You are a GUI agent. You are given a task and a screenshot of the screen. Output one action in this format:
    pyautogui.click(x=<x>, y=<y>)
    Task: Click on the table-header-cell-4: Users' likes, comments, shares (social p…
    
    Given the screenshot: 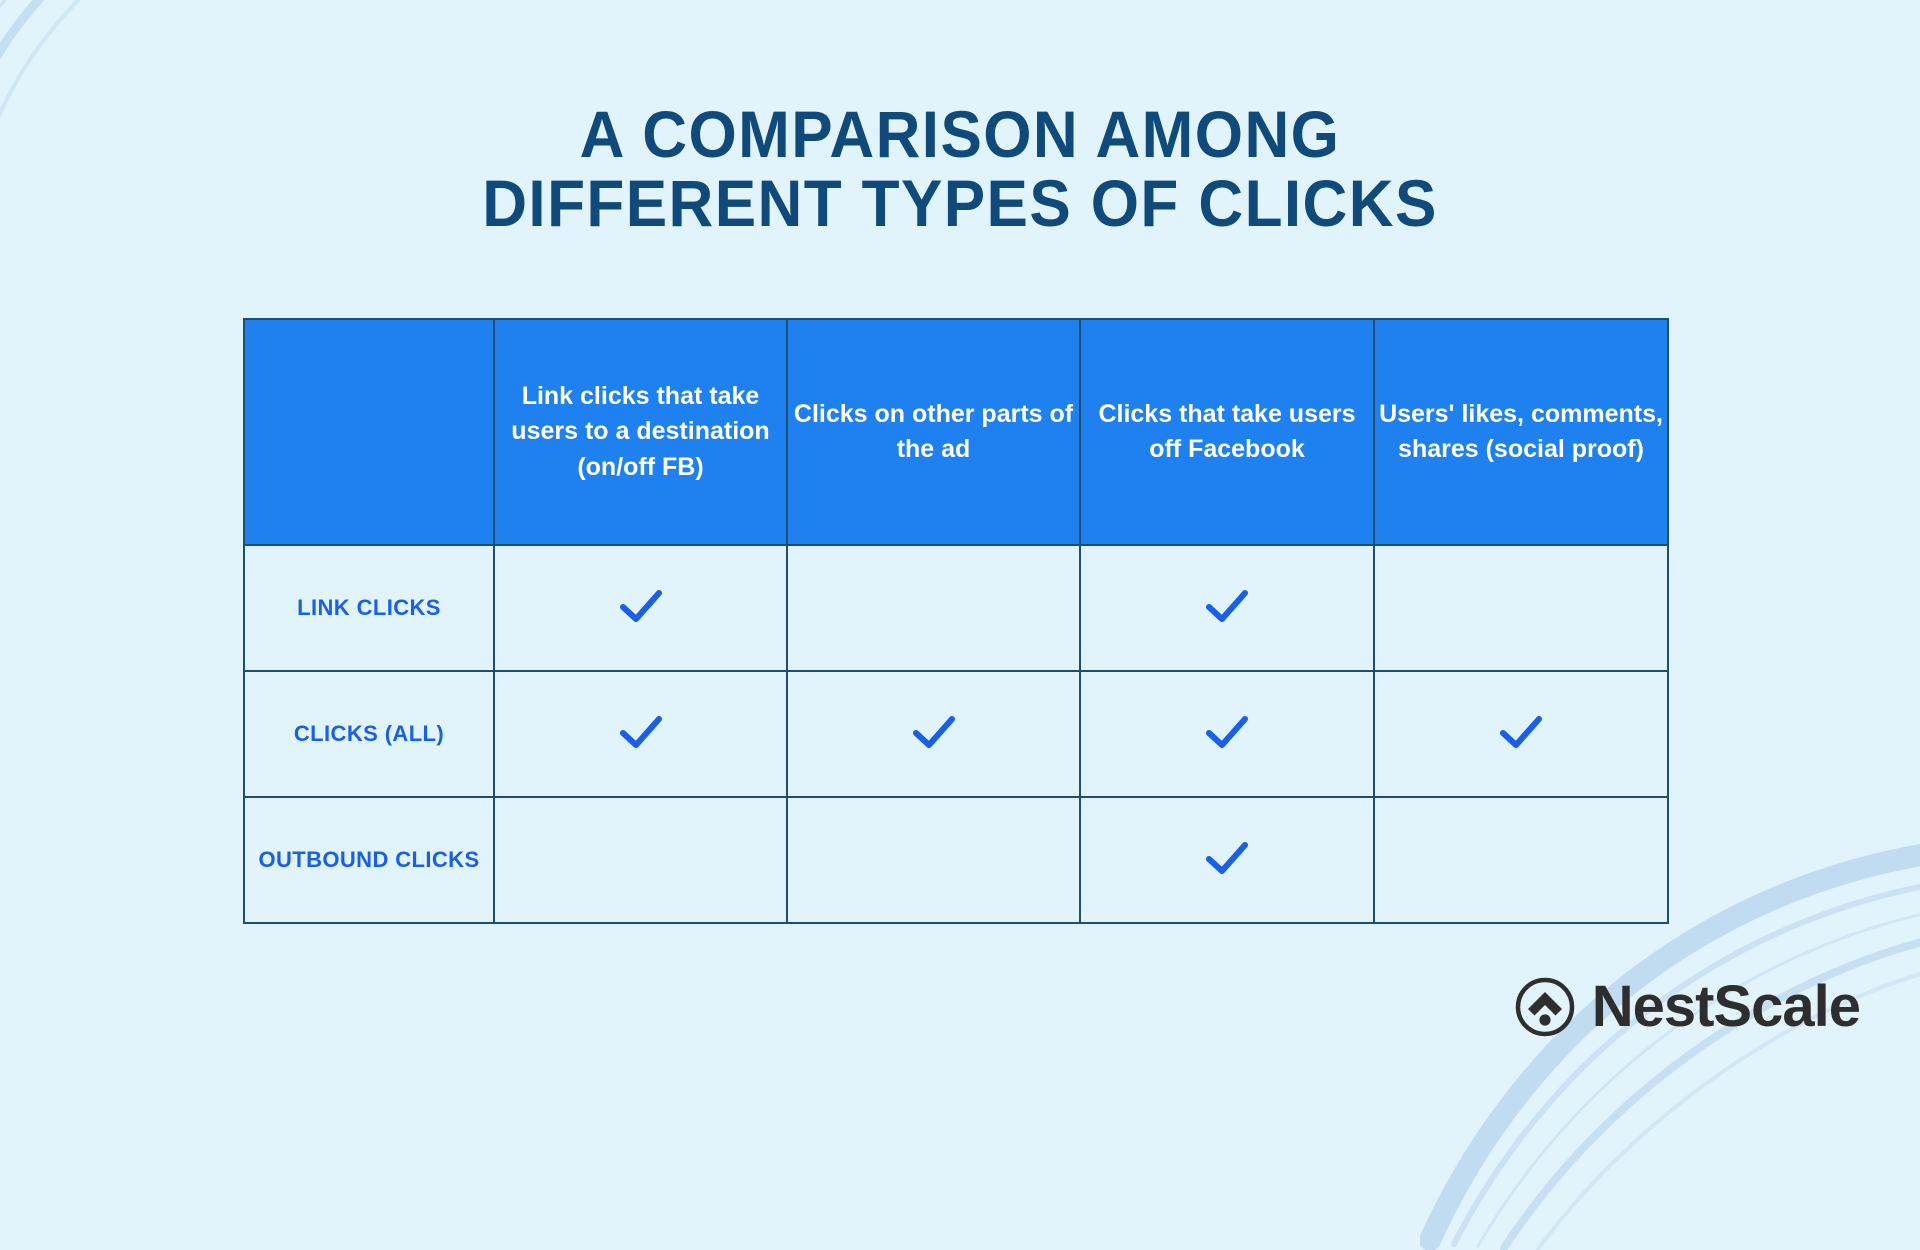 What is the action you would take?
    pyautogui.click(x=1521, y=432)
    